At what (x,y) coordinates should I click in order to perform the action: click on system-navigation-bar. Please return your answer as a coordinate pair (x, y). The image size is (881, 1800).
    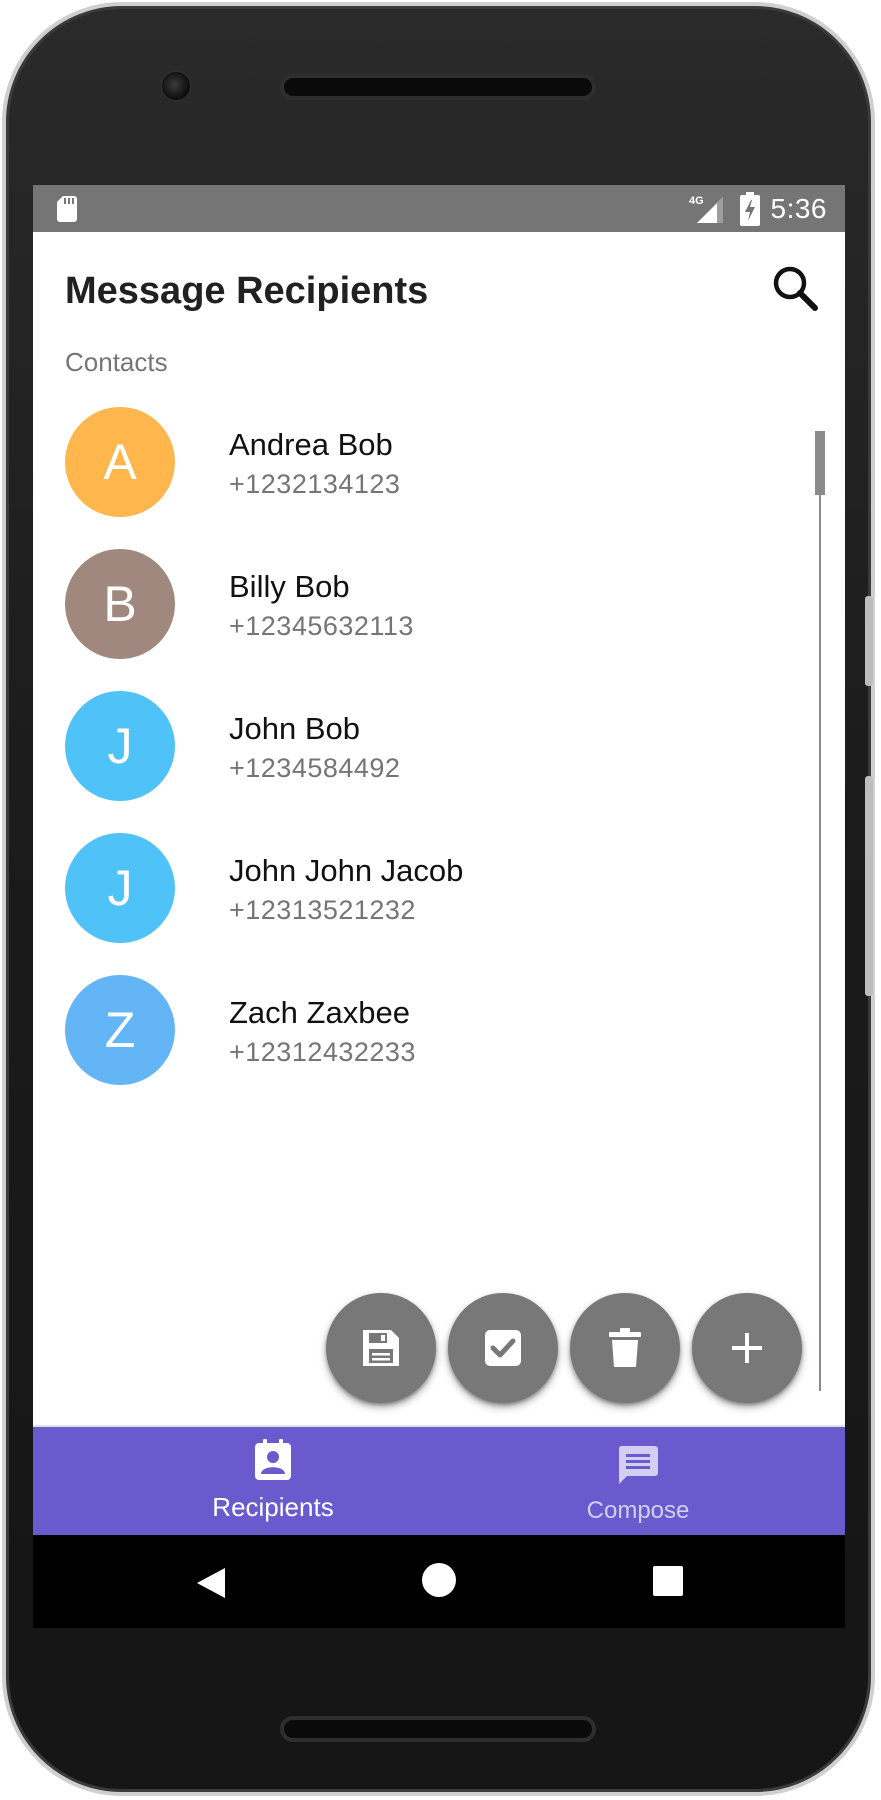
    Looking at the image, I should click on (439, 1581).